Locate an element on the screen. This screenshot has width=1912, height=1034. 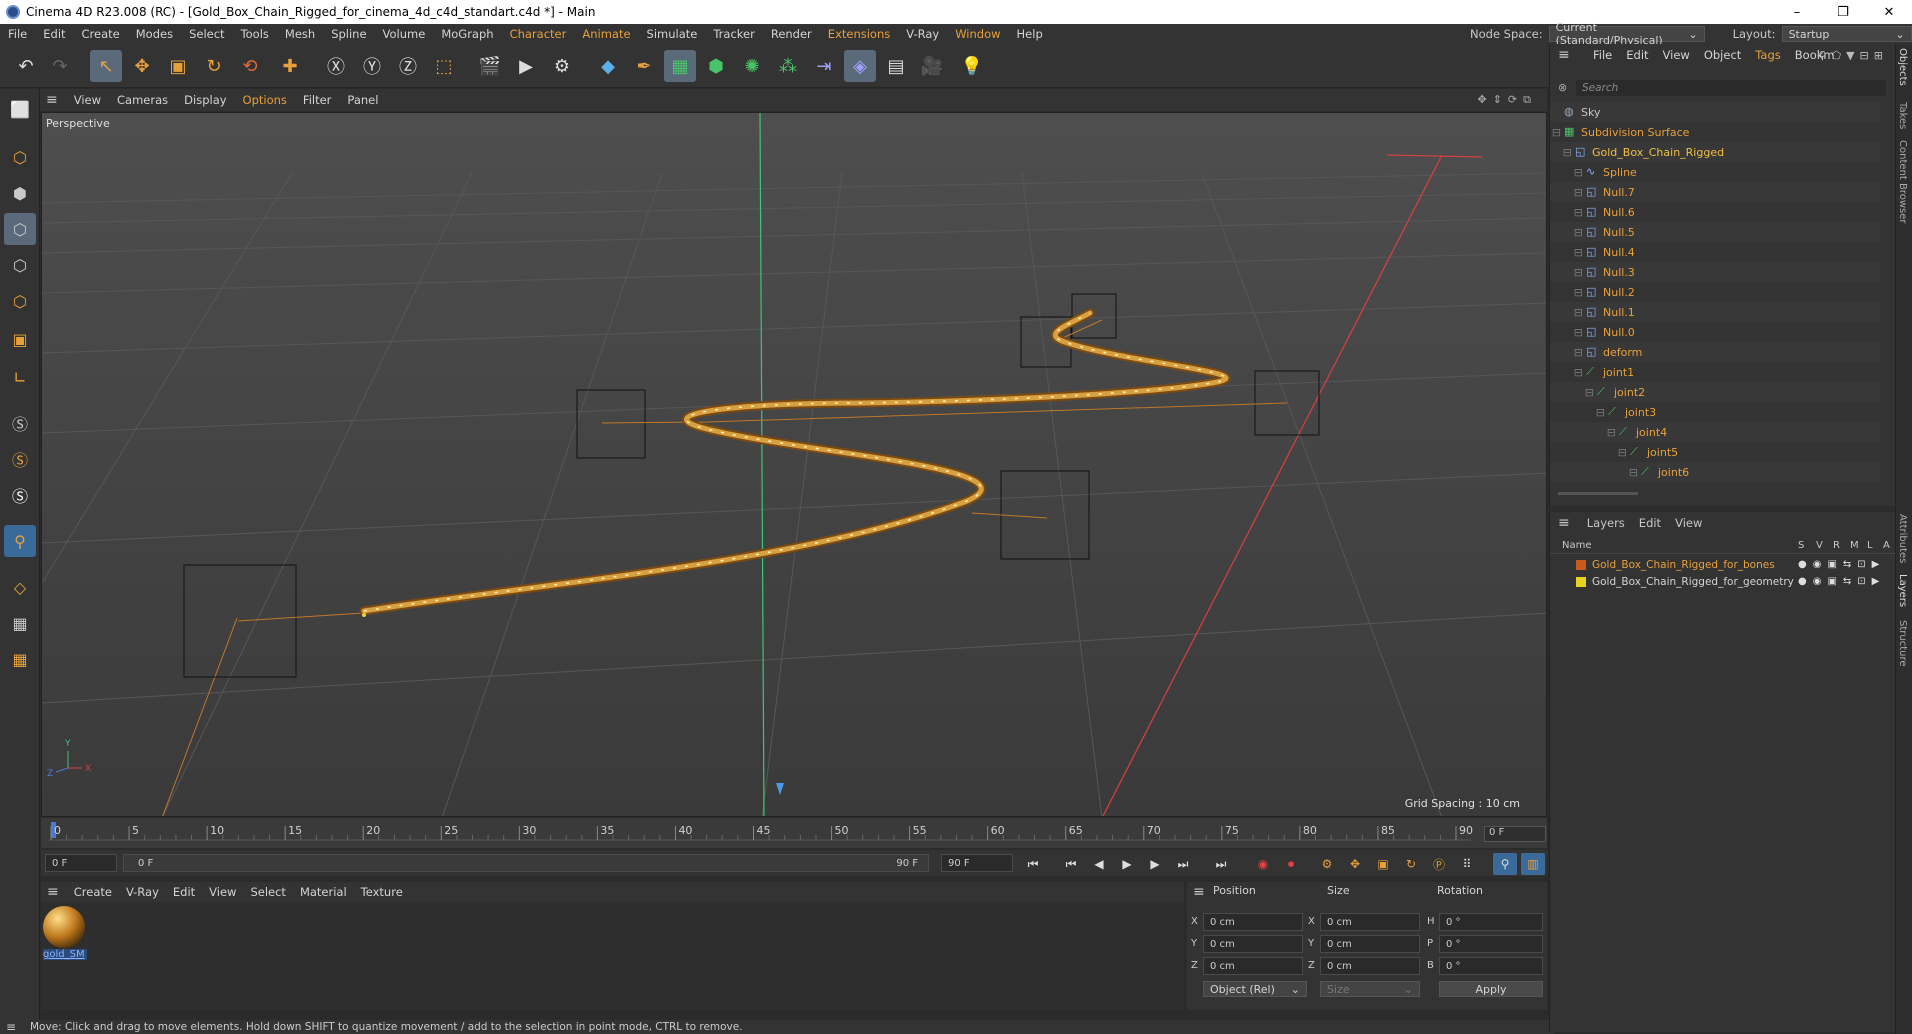
menu-volume: Volume is located at coordinates (404, 34).